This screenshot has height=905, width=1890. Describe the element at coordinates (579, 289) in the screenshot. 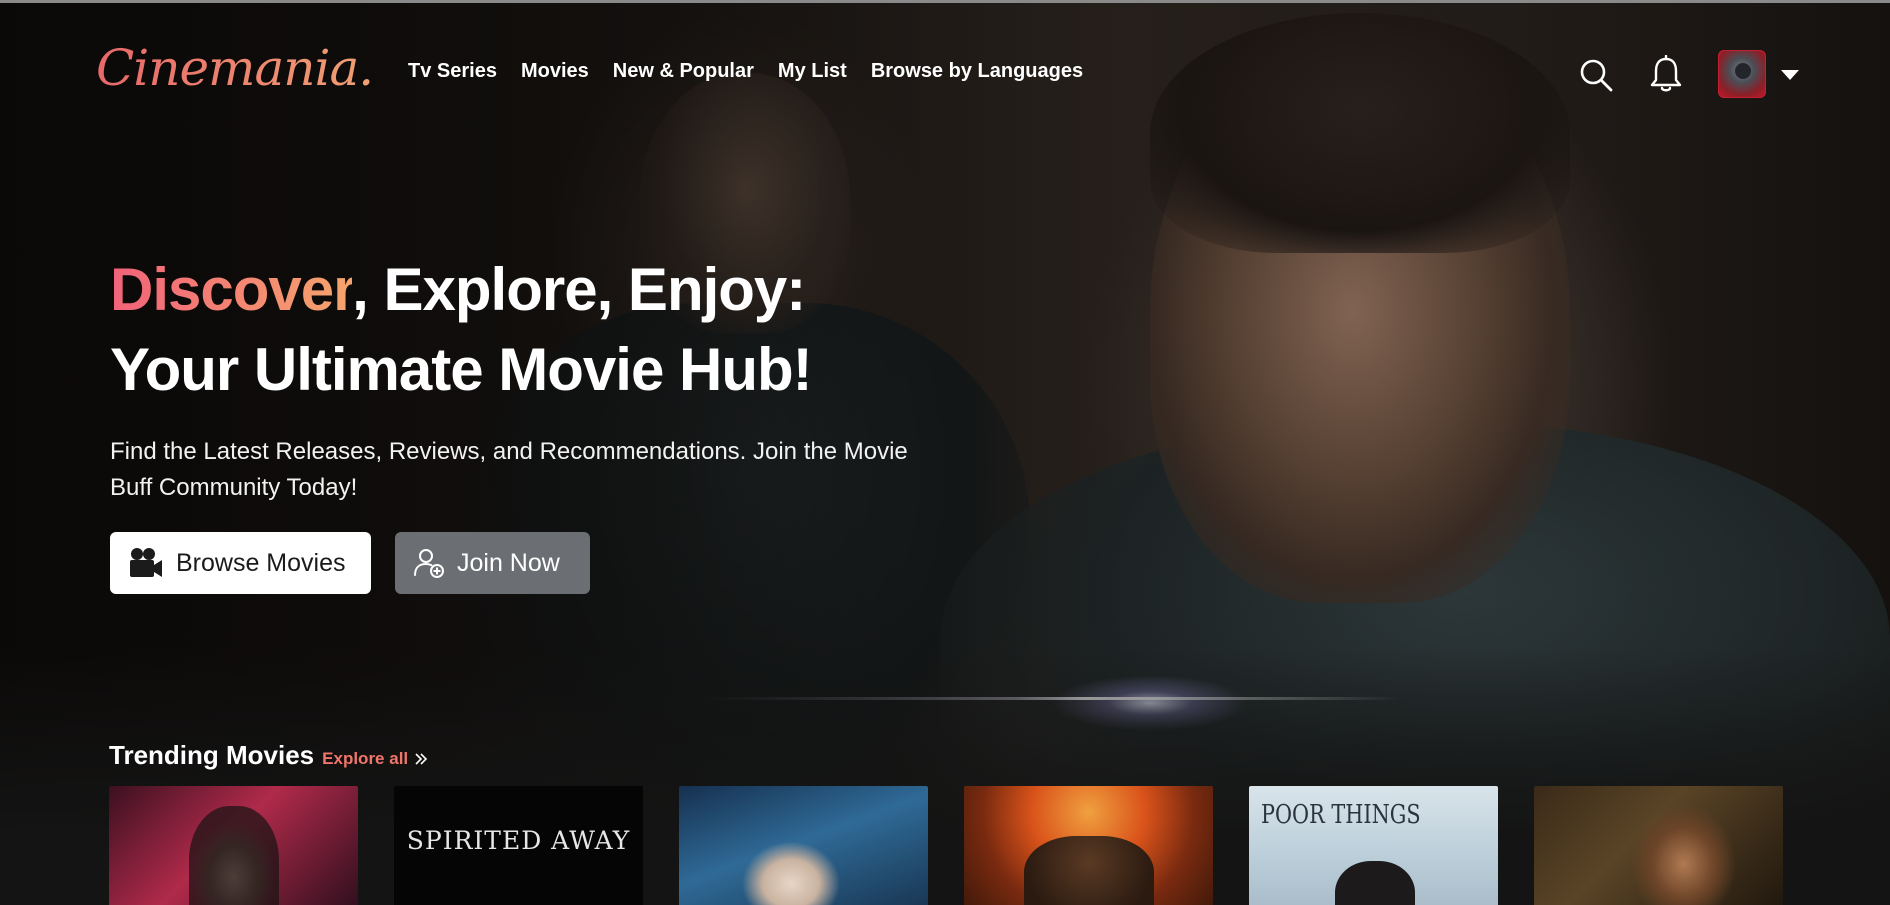

I see `hero-headline-rest: , Explore, Enjoy:` at that location.